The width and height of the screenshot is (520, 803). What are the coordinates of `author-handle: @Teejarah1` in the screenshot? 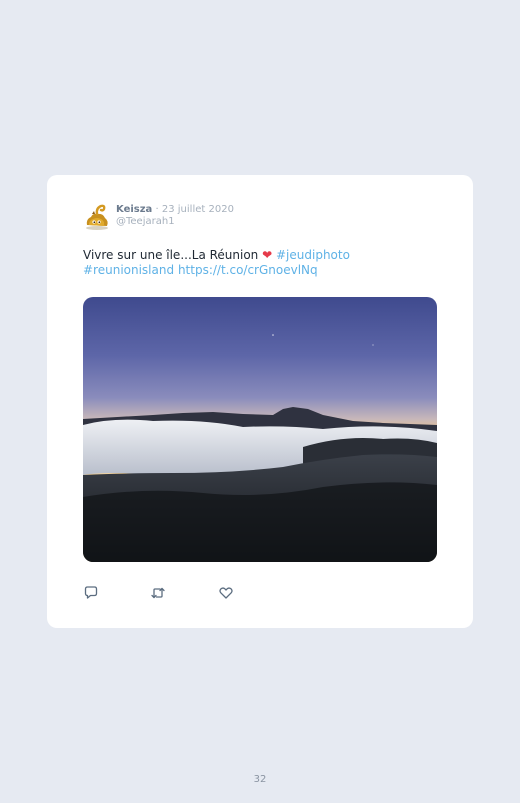 It's located at (175, 222).